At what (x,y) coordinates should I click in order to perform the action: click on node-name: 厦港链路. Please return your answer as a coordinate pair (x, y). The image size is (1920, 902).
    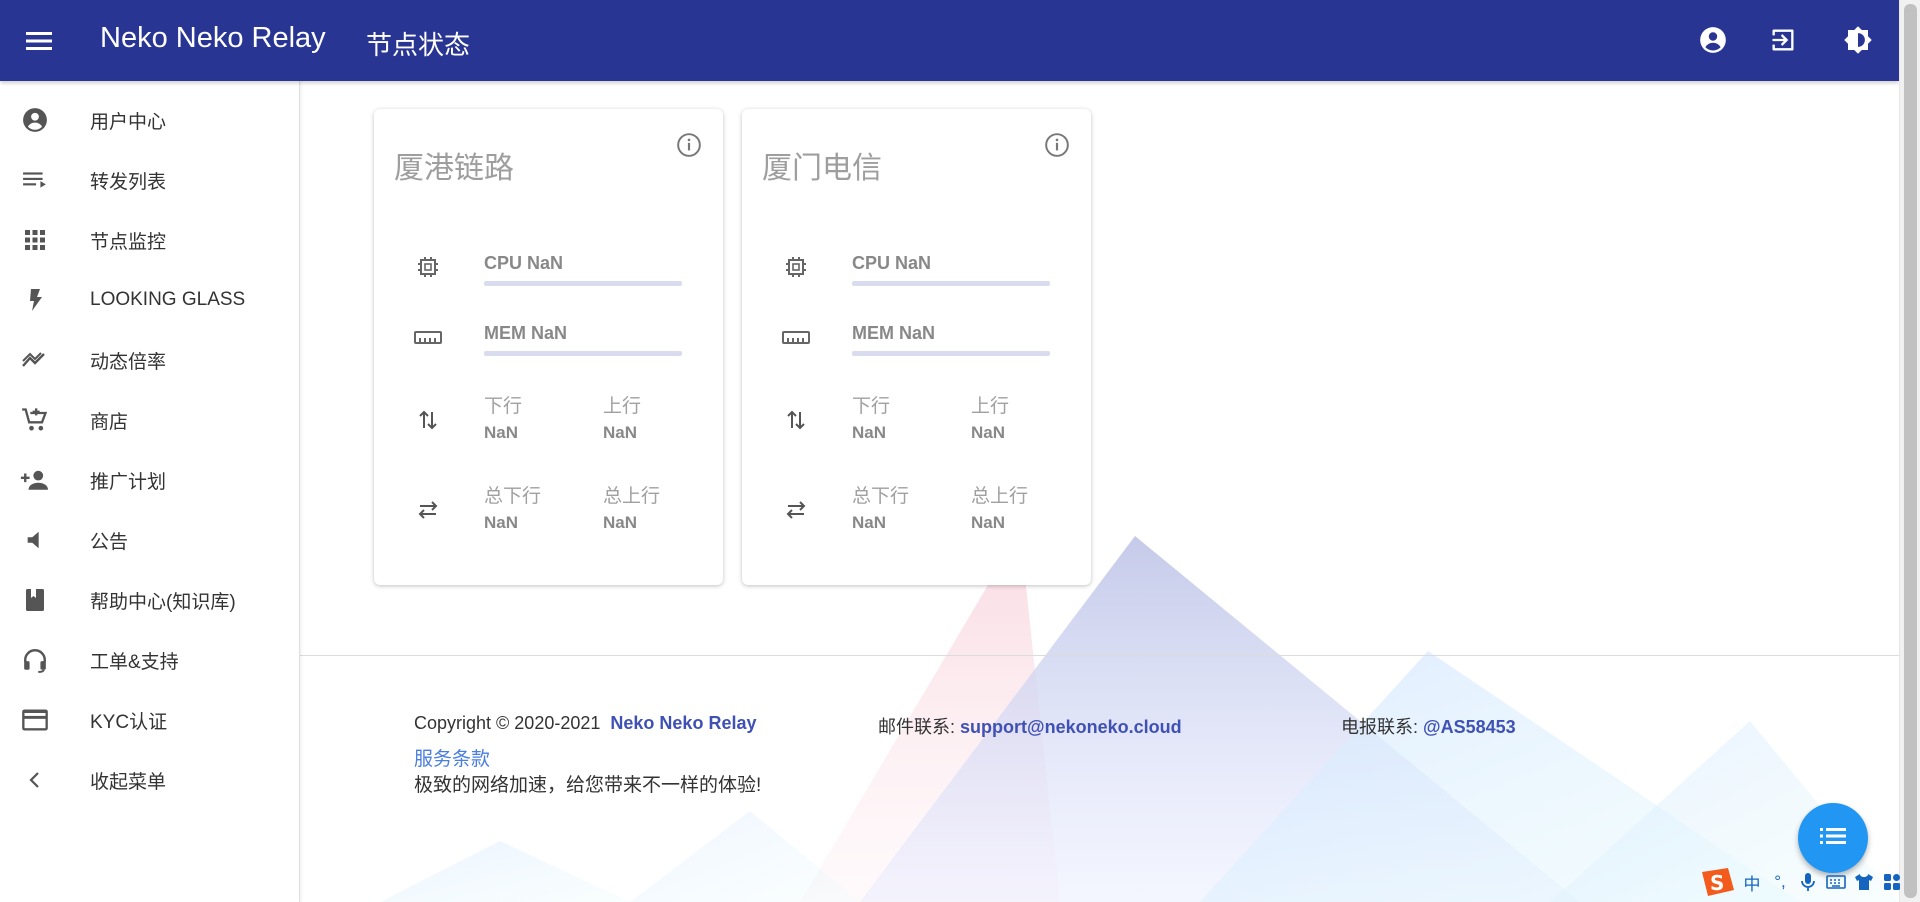
    Looking at the image, I should click on (454, 168).